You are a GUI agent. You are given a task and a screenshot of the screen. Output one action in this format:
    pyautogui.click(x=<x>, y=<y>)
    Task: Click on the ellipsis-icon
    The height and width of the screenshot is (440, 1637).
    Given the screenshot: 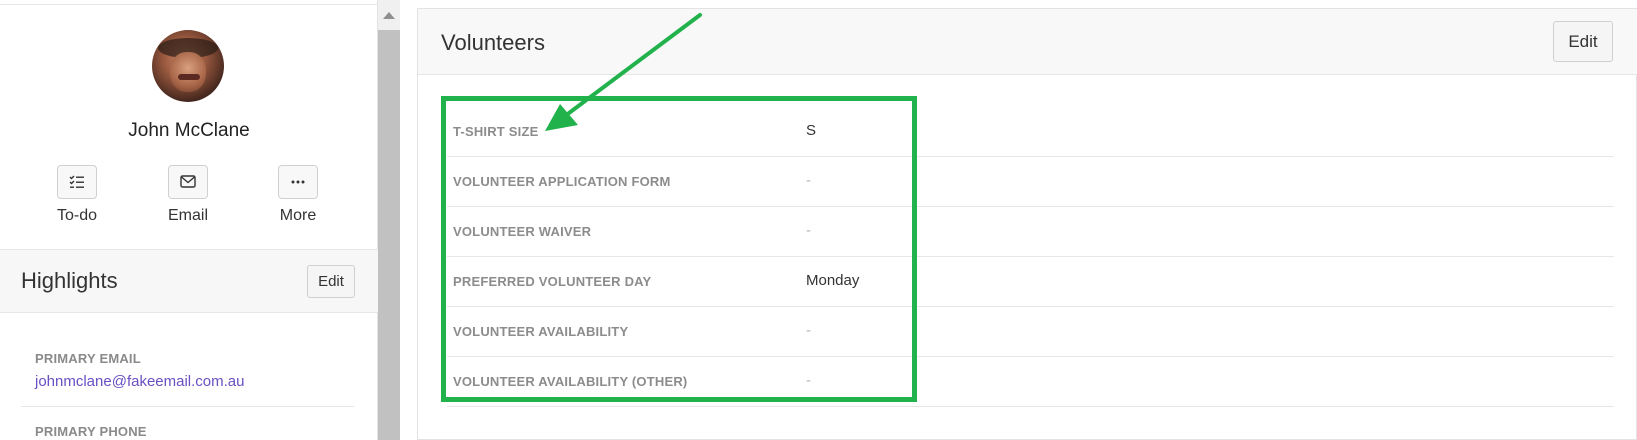 What is the action you would take?
    pyautogui.click(x=298, y=182)
    